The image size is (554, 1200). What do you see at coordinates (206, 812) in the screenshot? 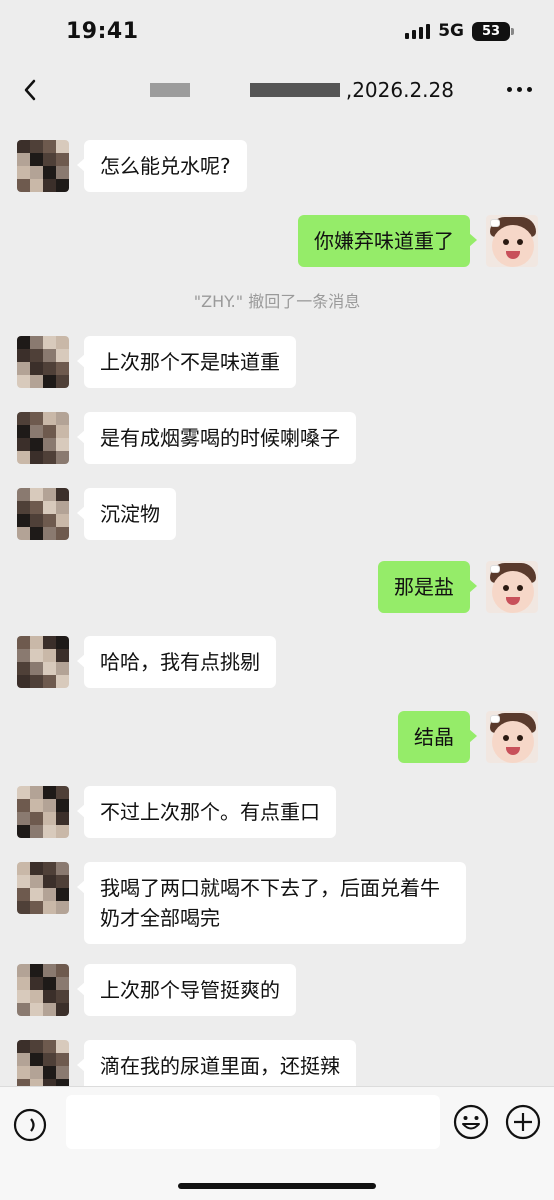
I see `message-bubble: 不过上次那个。有点重口` at bounding box center [206, 812].